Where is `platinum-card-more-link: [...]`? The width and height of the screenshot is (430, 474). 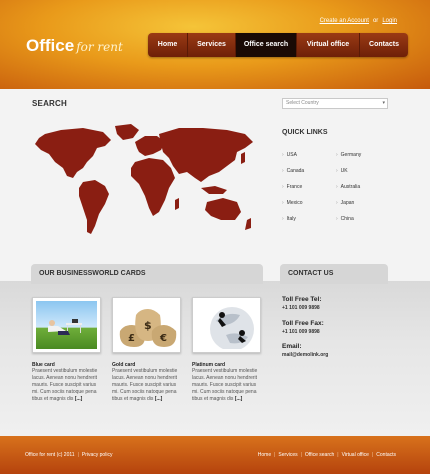
platinum-card-more-link: [...] is located at coordinates (239, 399).